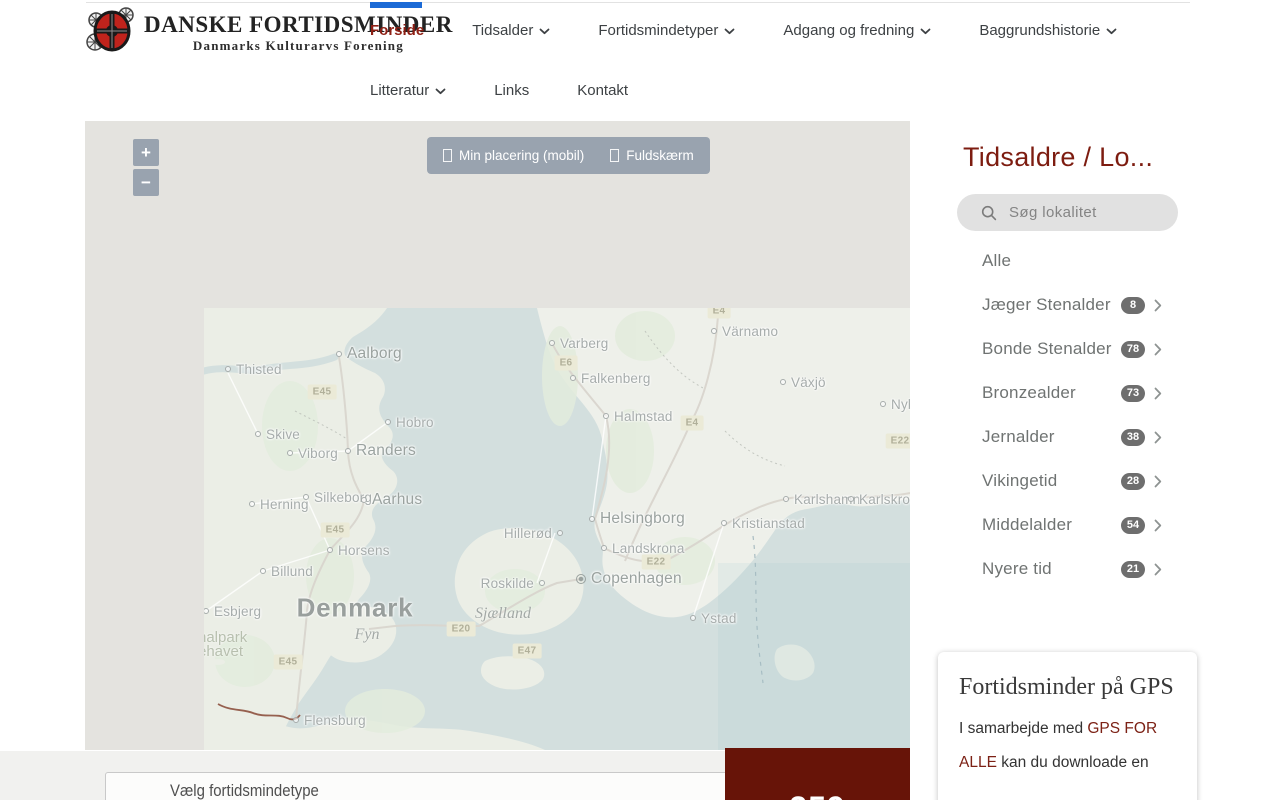  Describe the element at coordinates (1133, 481) in the screenshot. I see `era-count-badge: 28` at that location.